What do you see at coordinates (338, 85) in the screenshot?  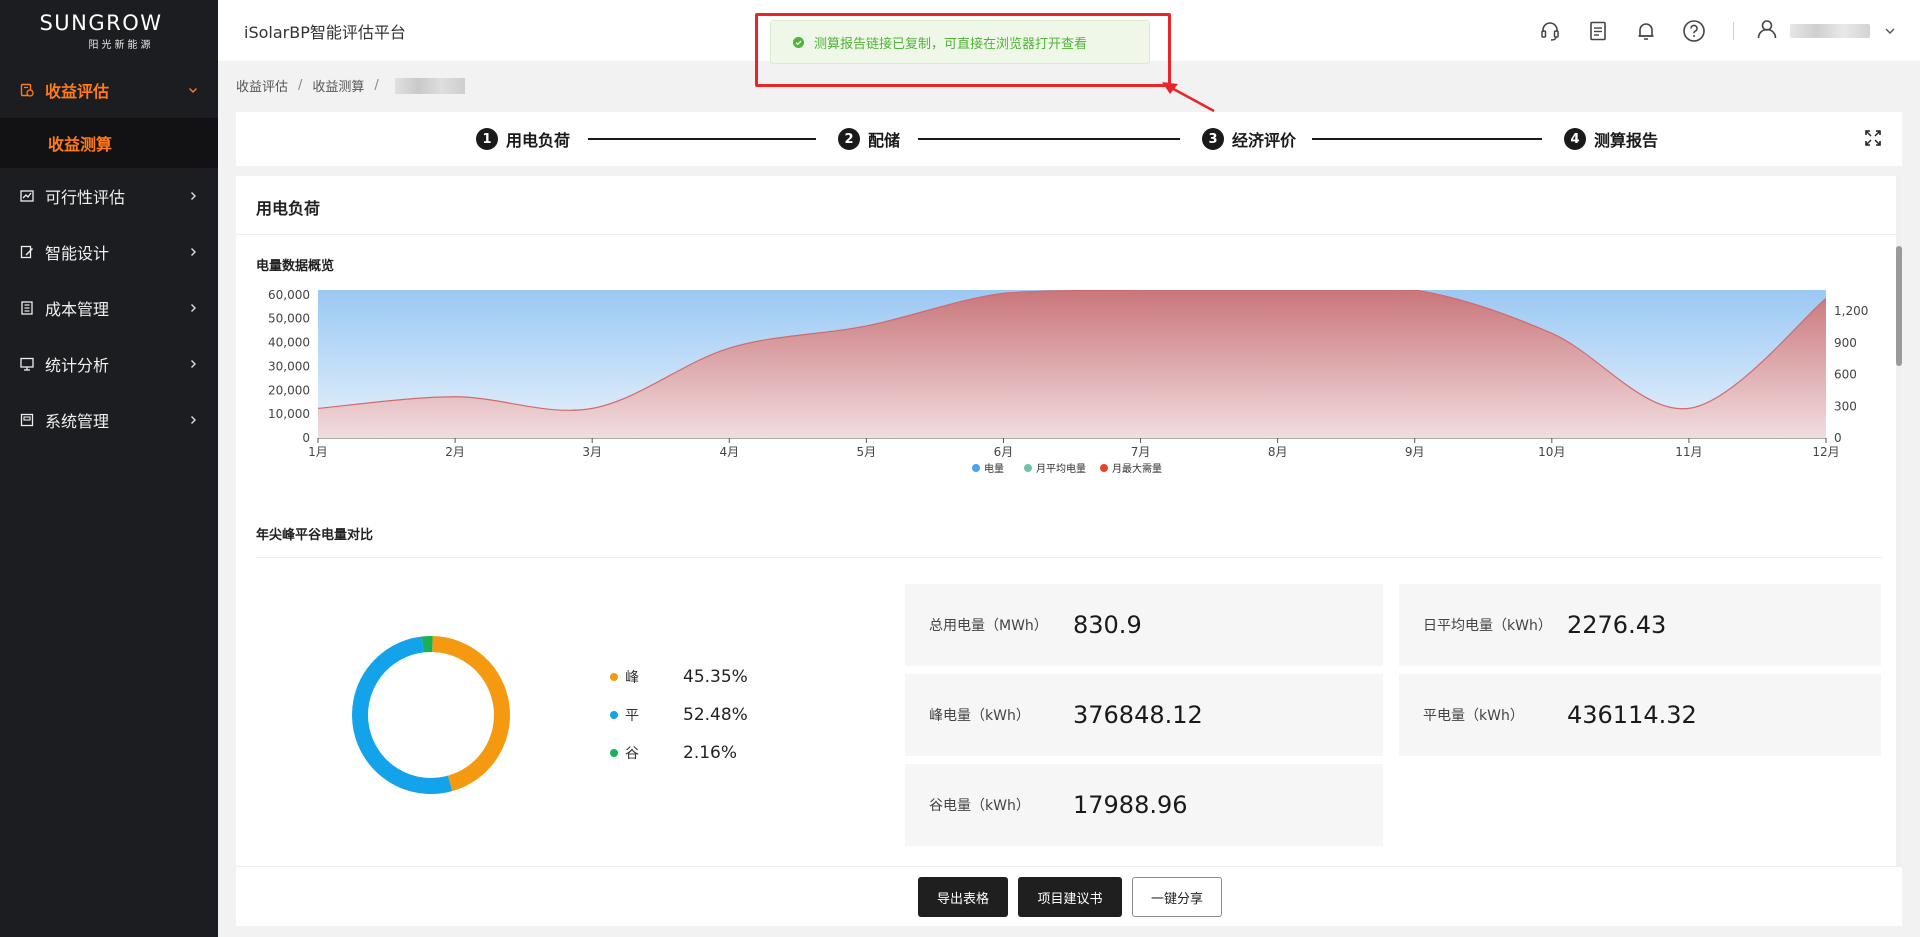 I see `breadcrumb-item: 收益测算` at bounding box center [338, 85].